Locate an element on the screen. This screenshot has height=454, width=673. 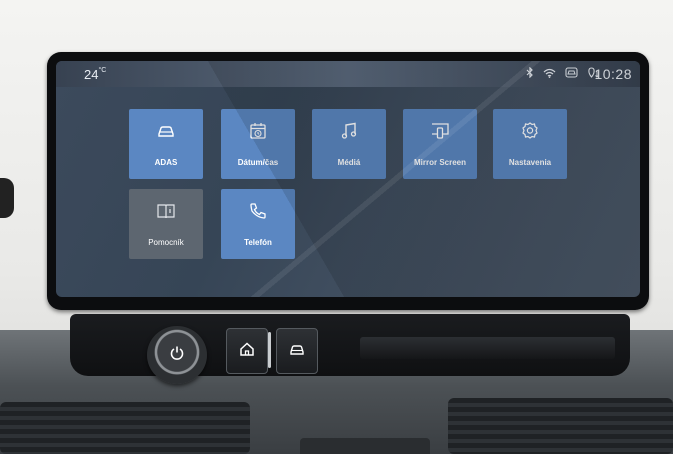
wifi-icon is located at coordinates (549, 73).